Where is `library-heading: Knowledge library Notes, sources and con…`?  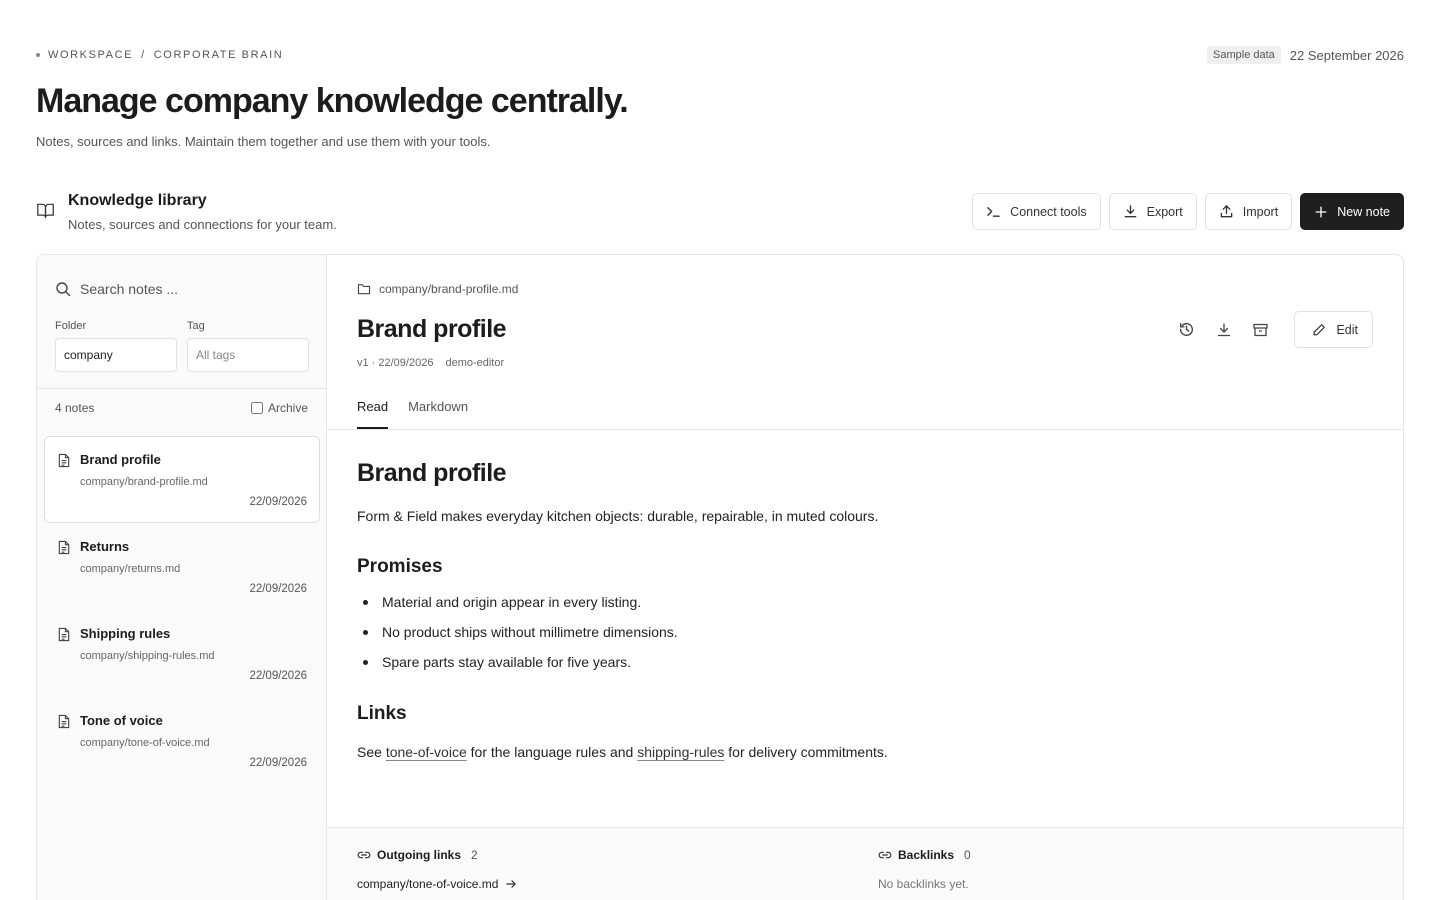
library-heading: Knowledge library Notes, sources and con… is located at coordinates (186, 211).